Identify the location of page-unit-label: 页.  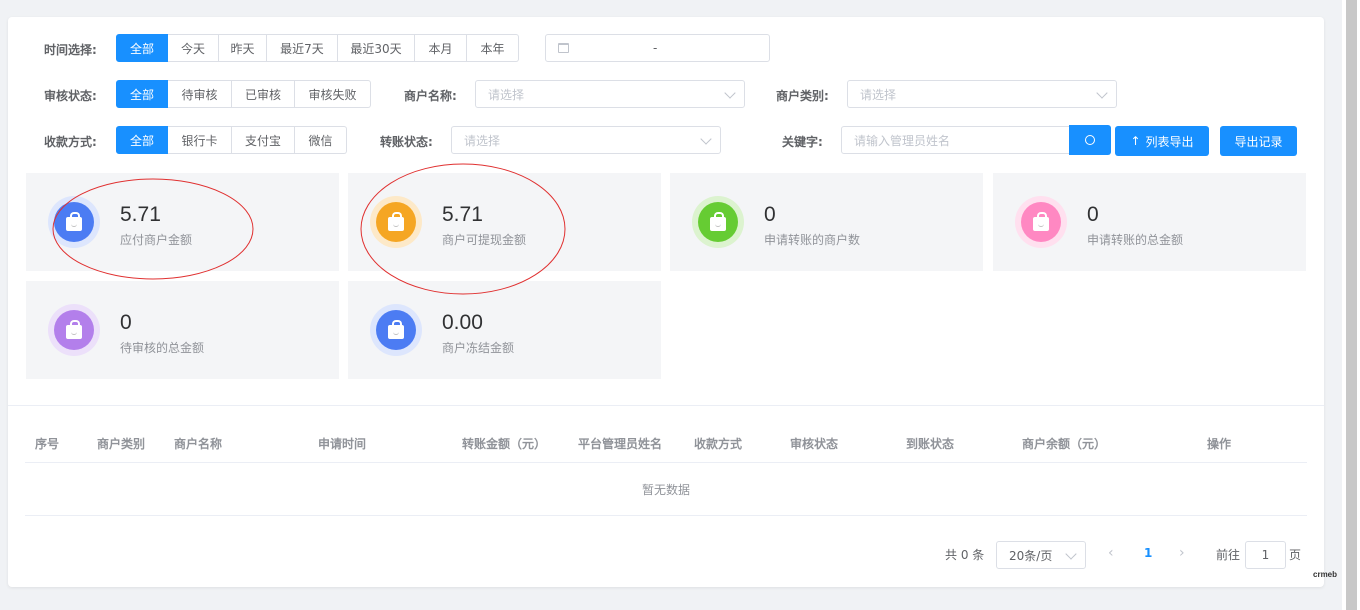
(1295, 555).